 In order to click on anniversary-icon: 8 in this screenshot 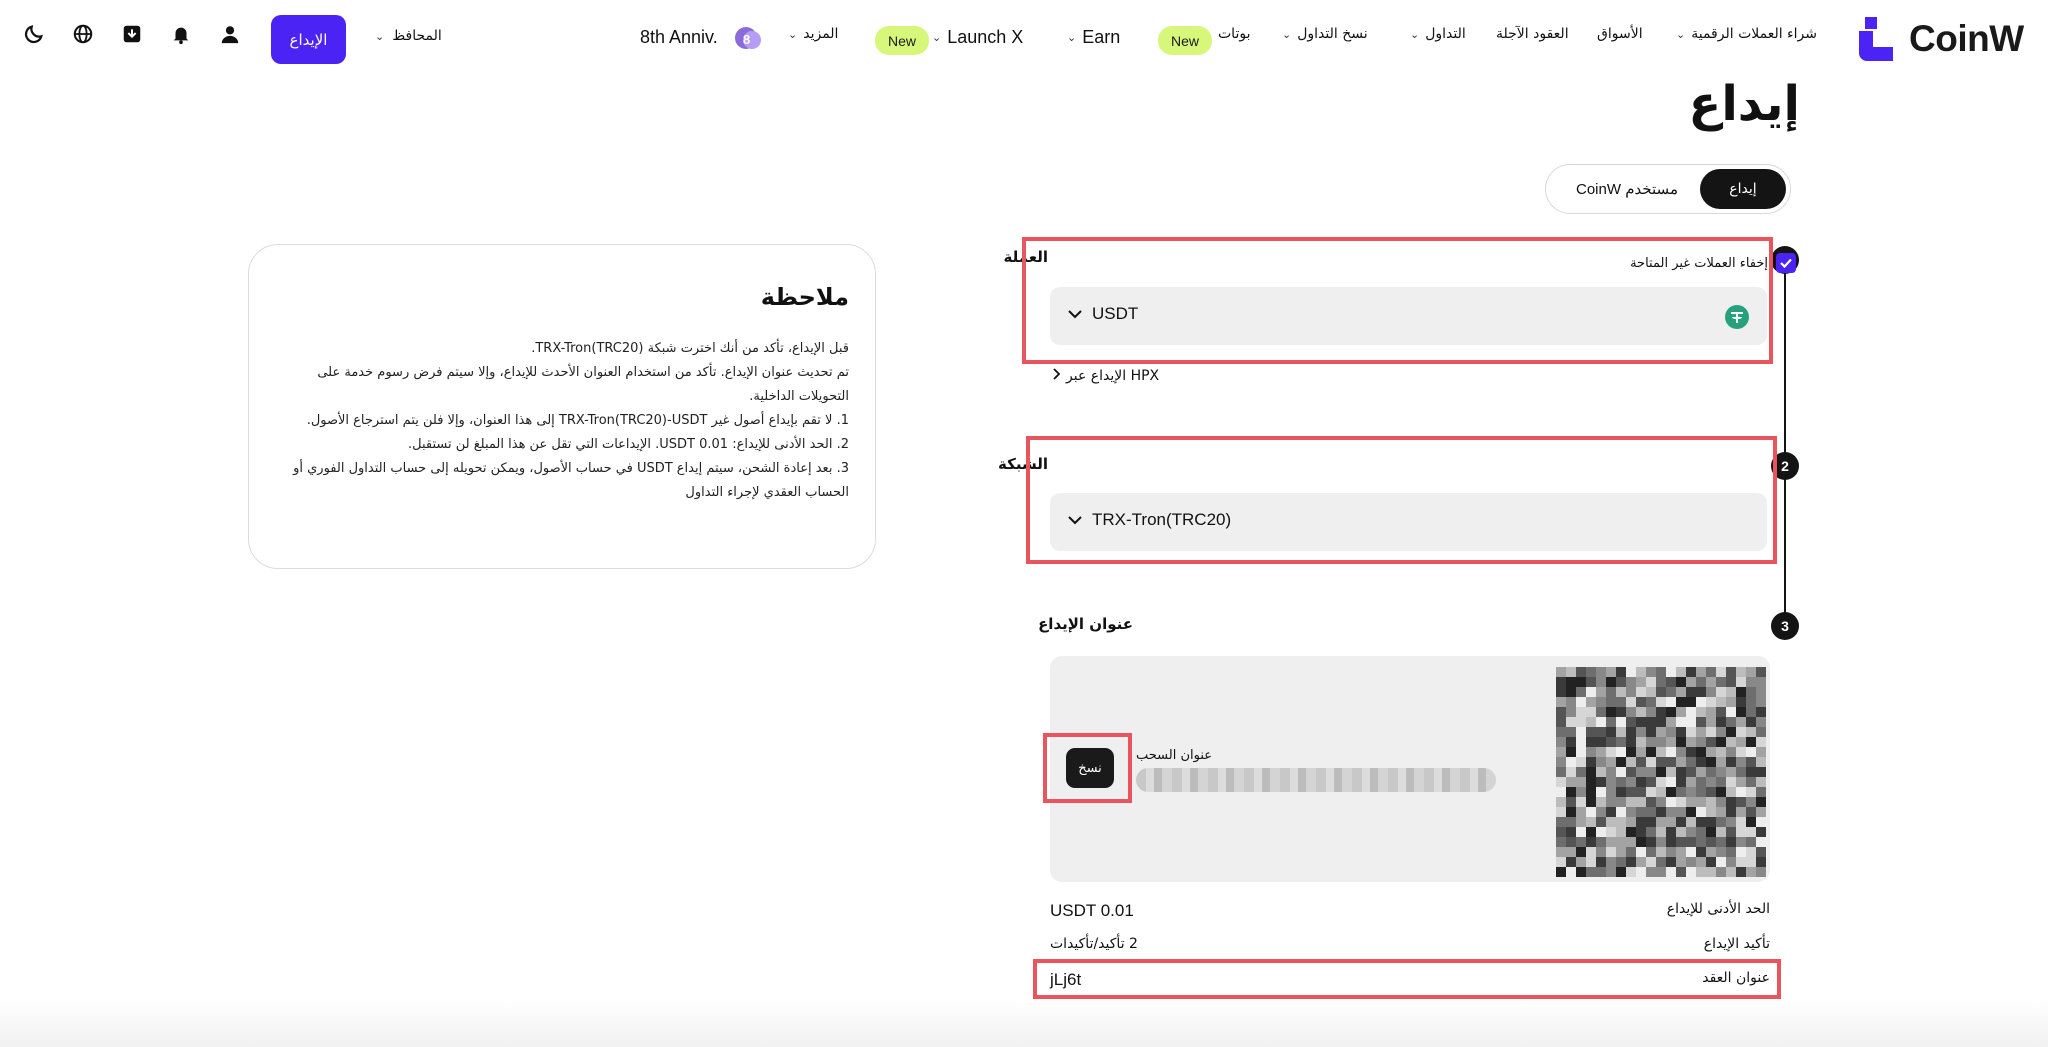, I will do `click(748, 38)`.